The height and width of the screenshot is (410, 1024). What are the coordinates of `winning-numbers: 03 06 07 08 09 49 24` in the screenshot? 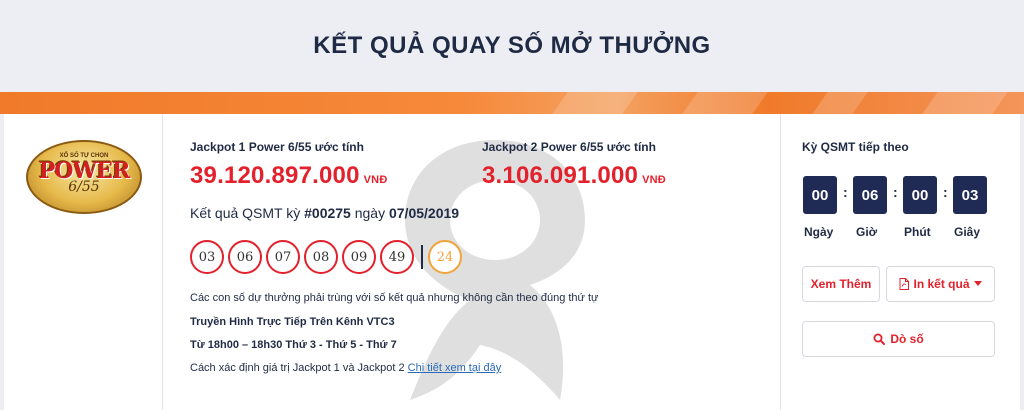 It's located at (328, 257).